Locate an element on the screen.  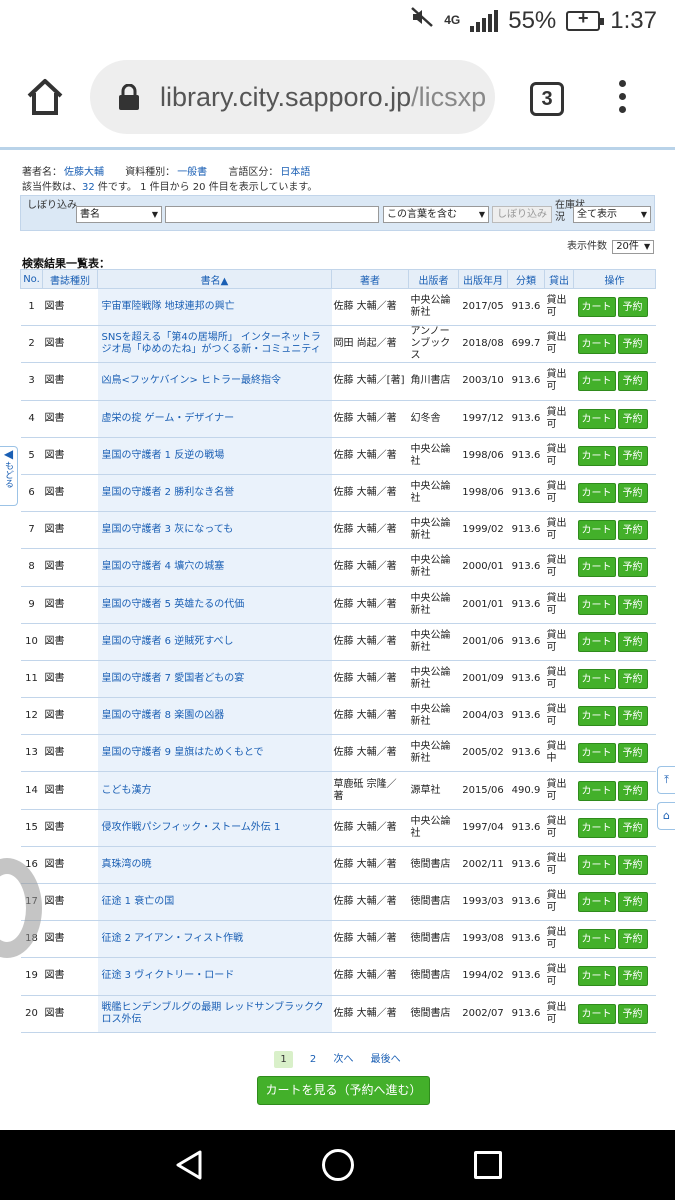
row-class: 490.9 is located at coordinates (526, 790).